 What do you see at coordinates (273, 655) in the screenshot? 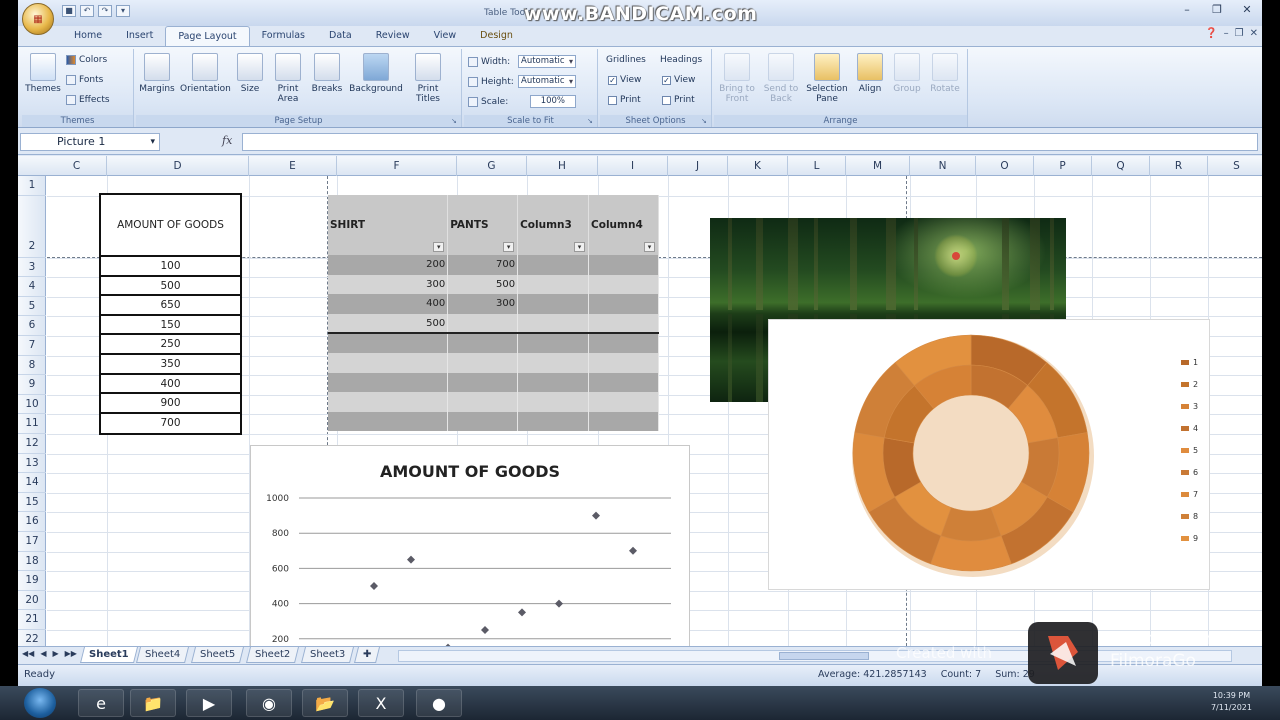
I see `sheet-tab-sheet2: Sheet2` at bounding box center [273, 655].